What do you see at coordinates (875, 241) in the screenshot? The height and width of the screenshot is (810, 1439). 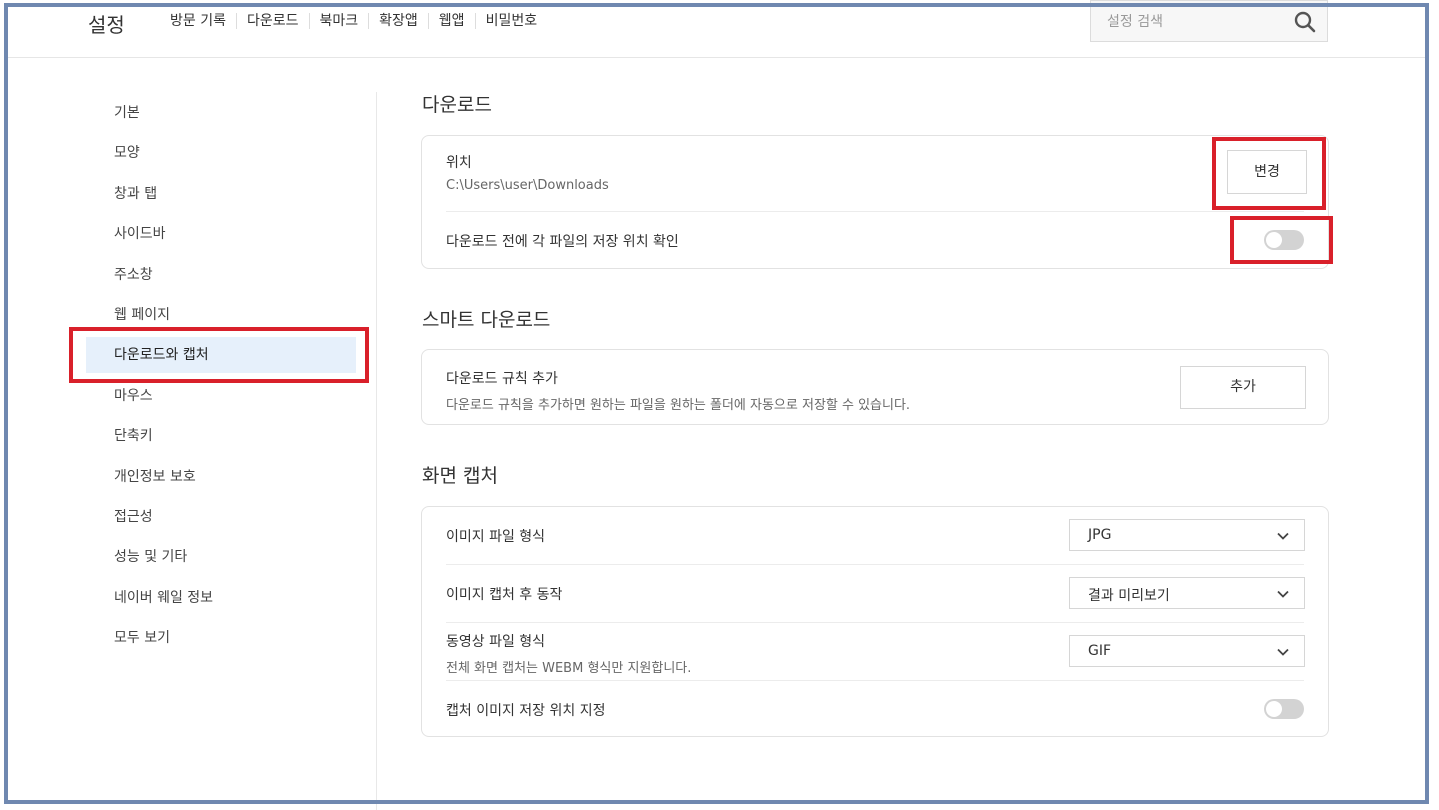 I see `ask-location-row: 다운로드 전에 각 파일의 저장 위치 확인` at bounding box center [875, 241].